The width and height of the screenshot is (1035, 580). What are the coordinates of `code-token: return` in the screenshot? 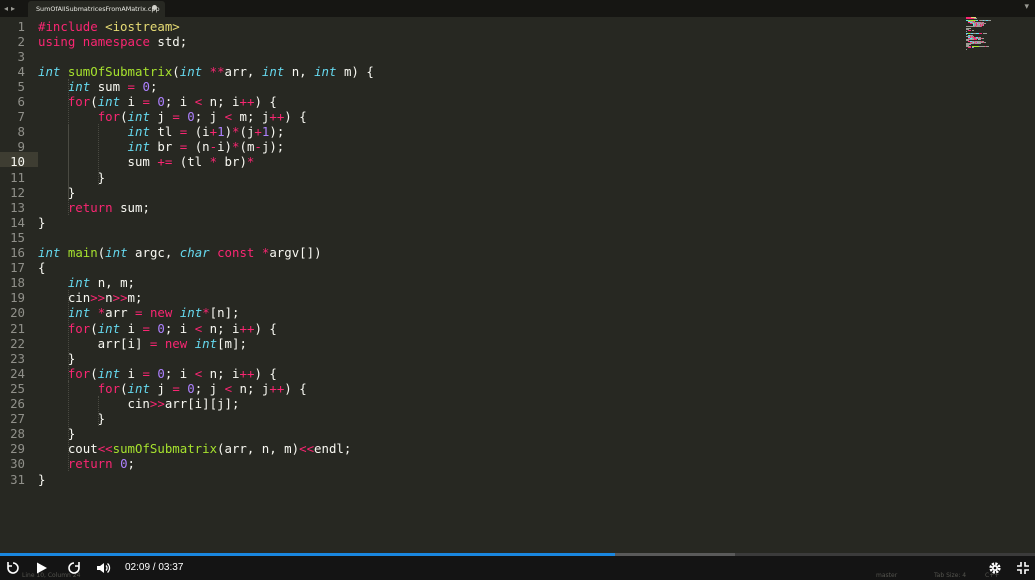 It's located at (90, 464).